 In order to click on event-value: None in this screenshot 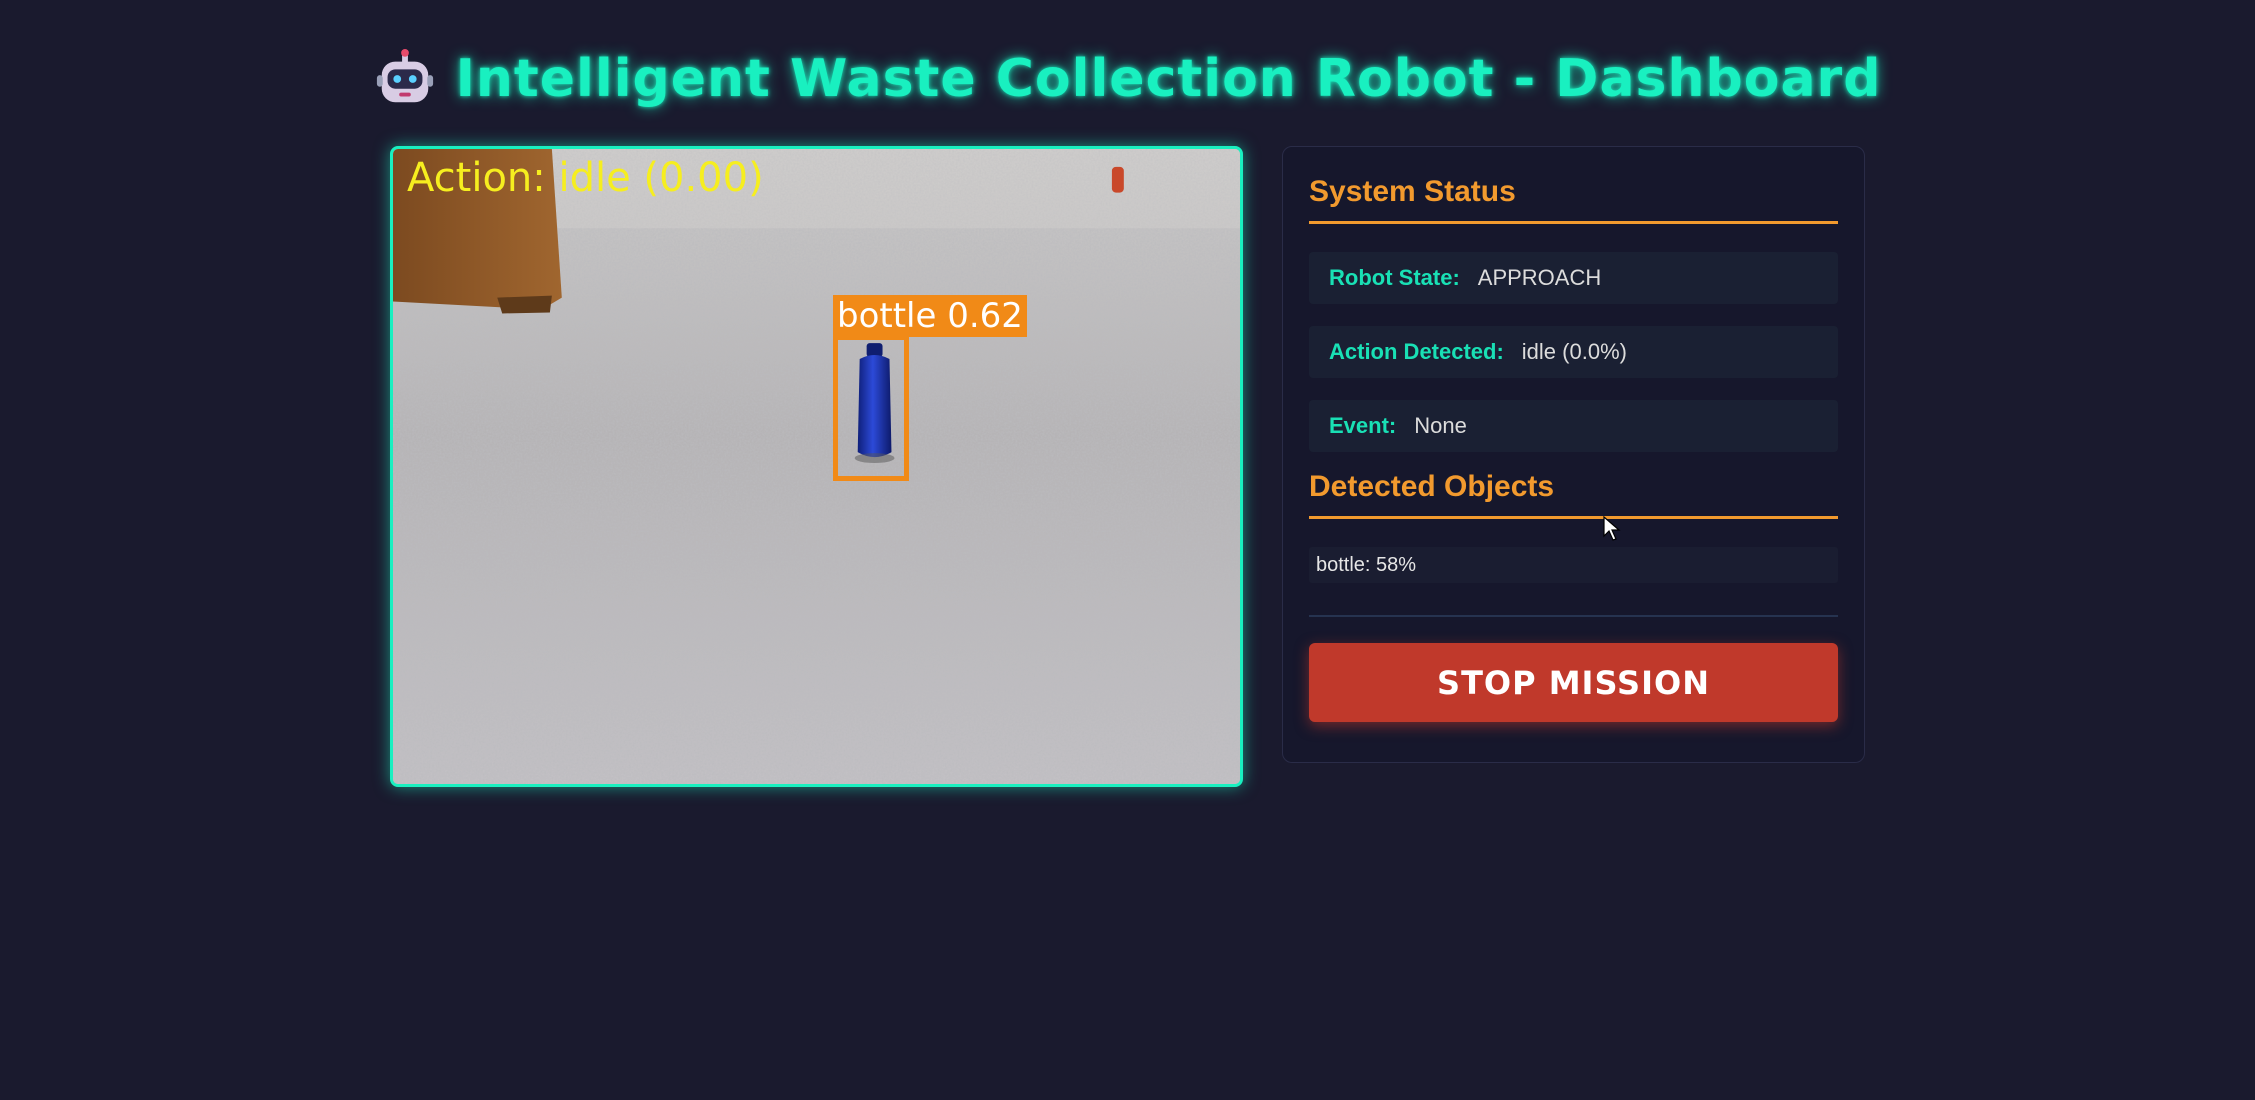, I will do `click(1440, 425)`.